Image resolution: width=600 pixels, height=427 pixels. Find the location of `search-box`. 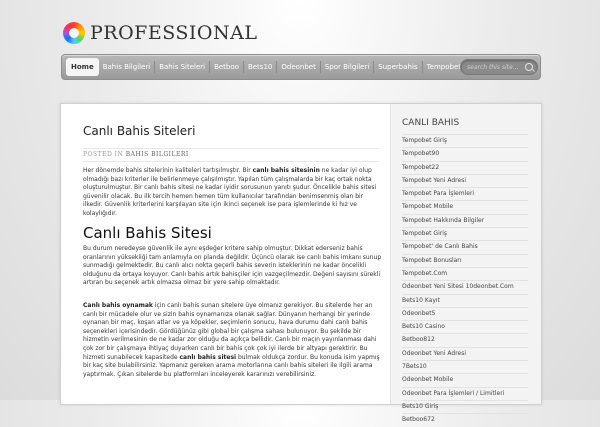

search-box is located at coordinates (499, 67).